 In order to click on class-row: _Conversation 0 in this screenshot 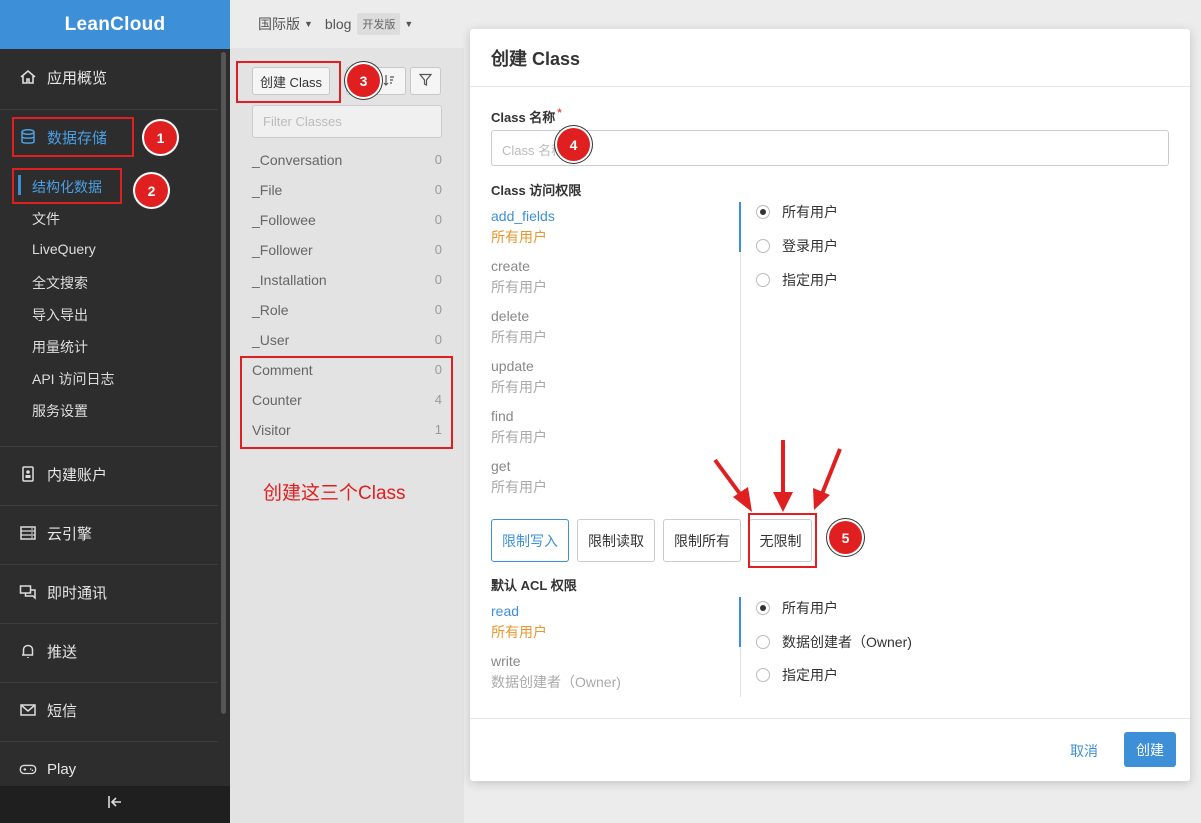, I will do `click(347, 160)`.